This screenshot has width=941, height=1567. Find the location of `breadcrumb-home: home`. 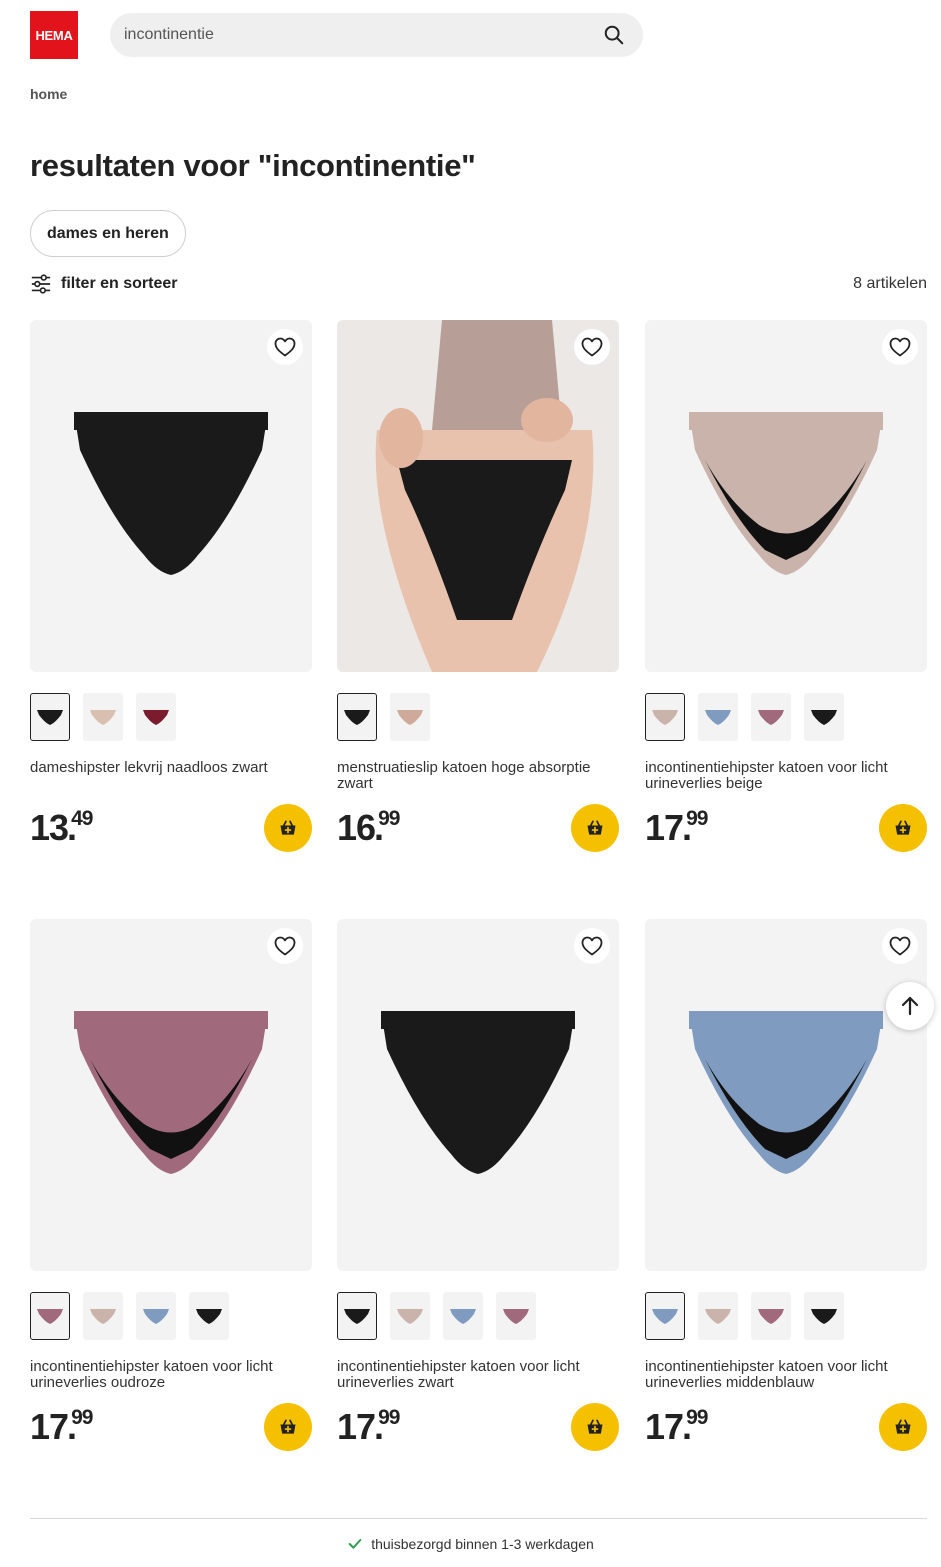

breadcrumb-home: home is located at coordinates (48, 94).